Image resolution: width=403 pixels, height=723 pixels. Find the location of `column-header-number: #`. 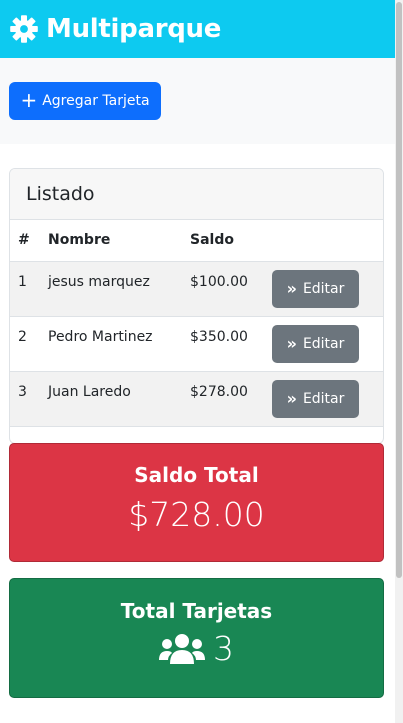

column-header-number: # is located at coordinates (25, 241).